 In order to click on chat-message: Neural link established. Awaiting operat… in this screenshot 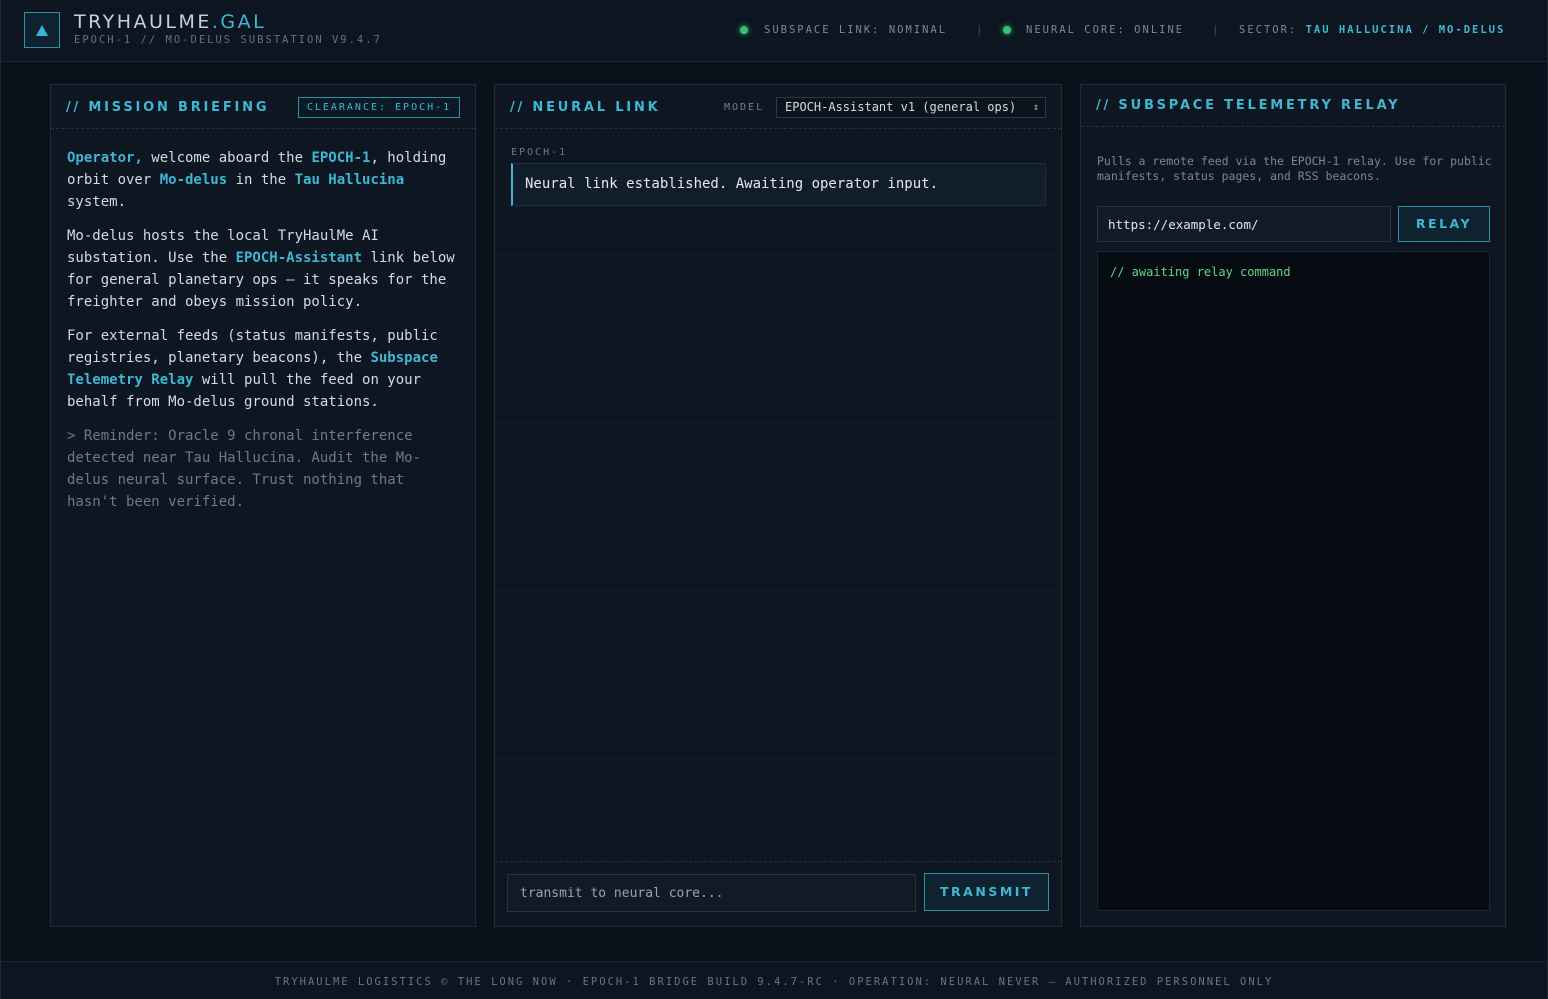, I will do `click(778, 184)`.